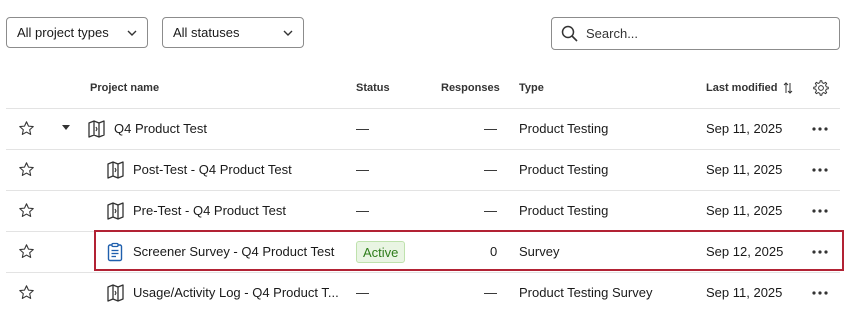 The width and height of the screenshot is (850, 313). What do you see at coordinates (494, 251) in the screenshot?
I see `responses-value: 0` at bounding box center [494, 251].